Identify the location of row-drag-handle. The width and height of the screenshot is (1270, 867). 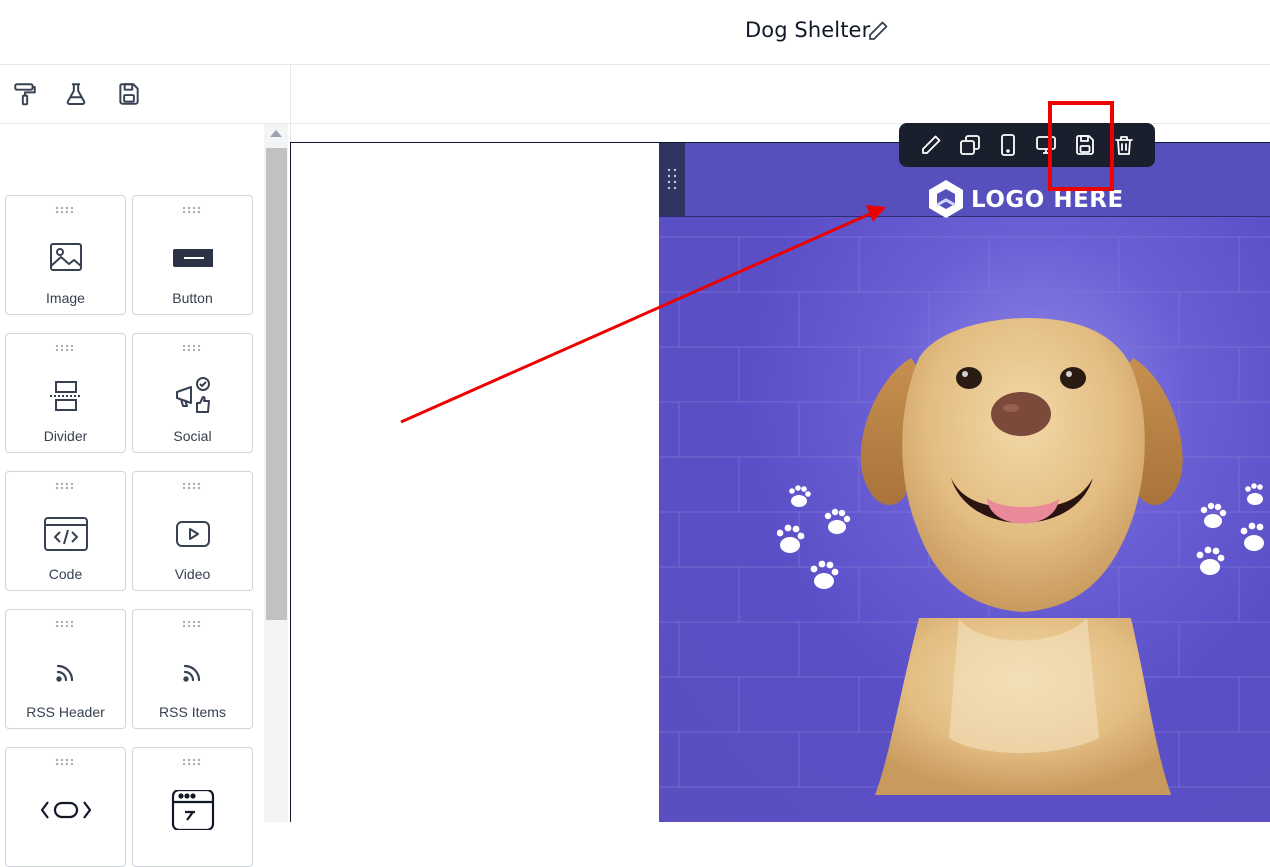
(672, 179).